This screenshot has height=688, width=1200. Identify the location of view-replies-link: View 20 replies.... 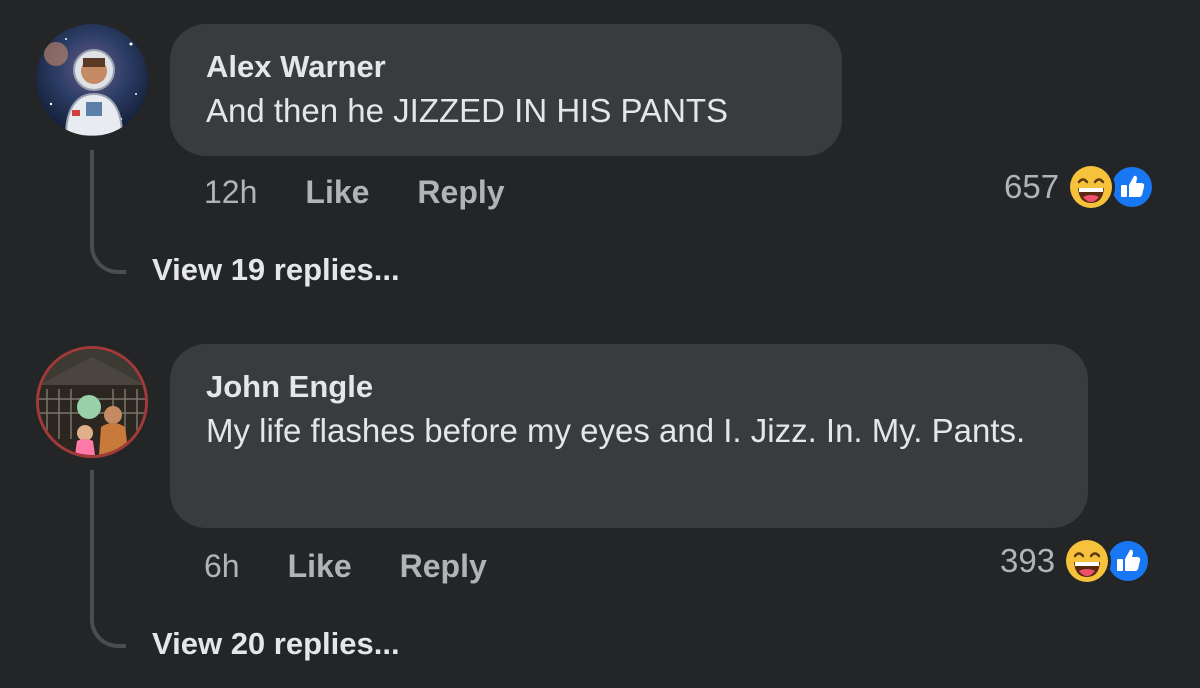
(276, 644).